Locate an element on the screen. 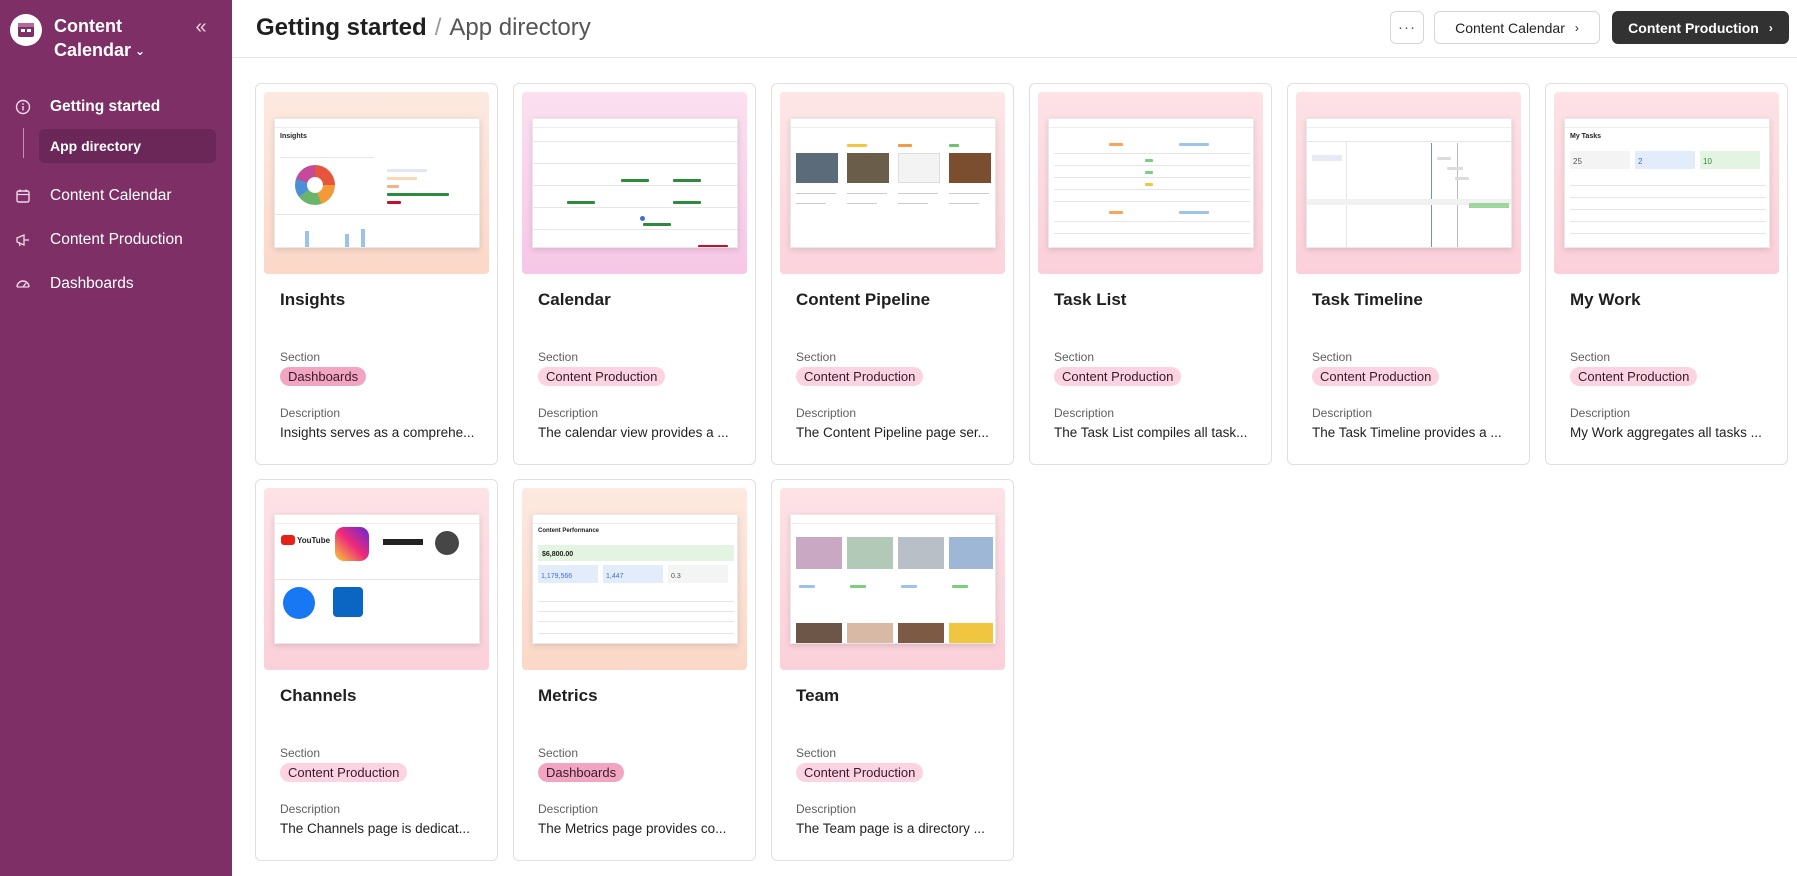 This screenshot has width=1797, height=876. task-timeline-preview is located at coordinates (1409, 183).